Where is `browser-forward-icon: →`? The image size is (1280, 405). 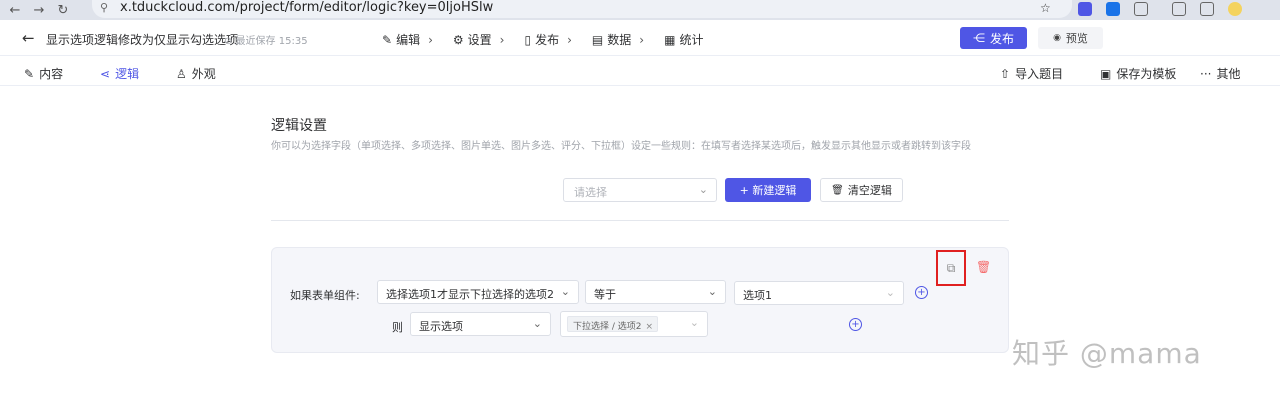
browser-forward-icon: → is located at coordinates (39, 10).